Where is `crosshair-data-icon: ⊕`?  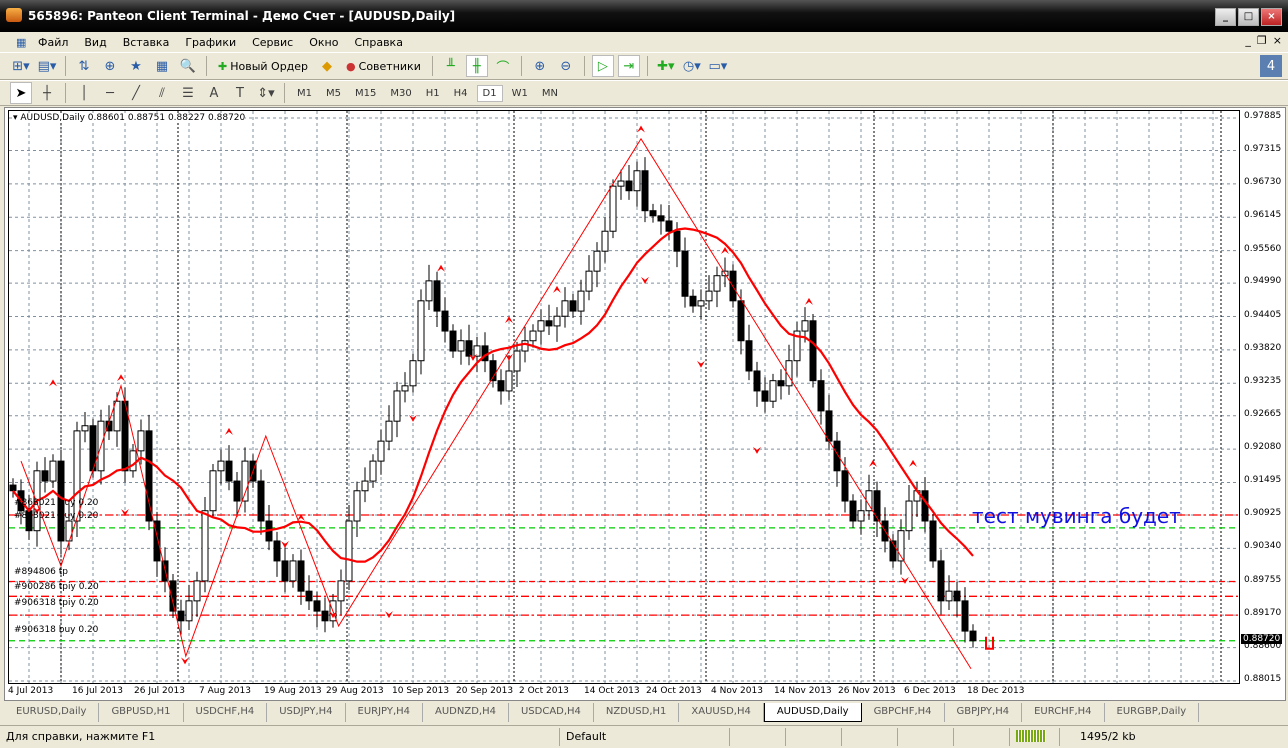
crosshair-data-icon: ⊕ is located at coordinates (110, 66).